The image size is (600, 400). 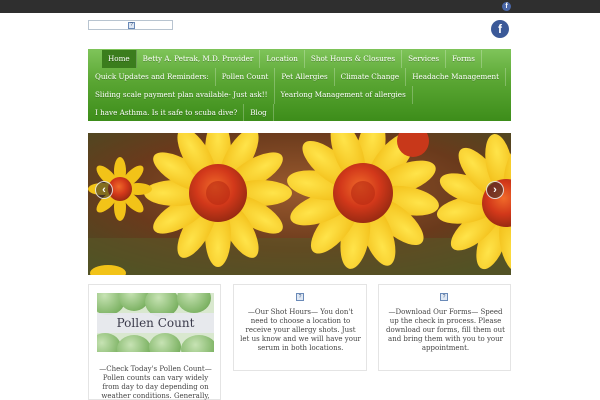 I want to click on nav-item-forms: Forms, so click(x=464, y=59).